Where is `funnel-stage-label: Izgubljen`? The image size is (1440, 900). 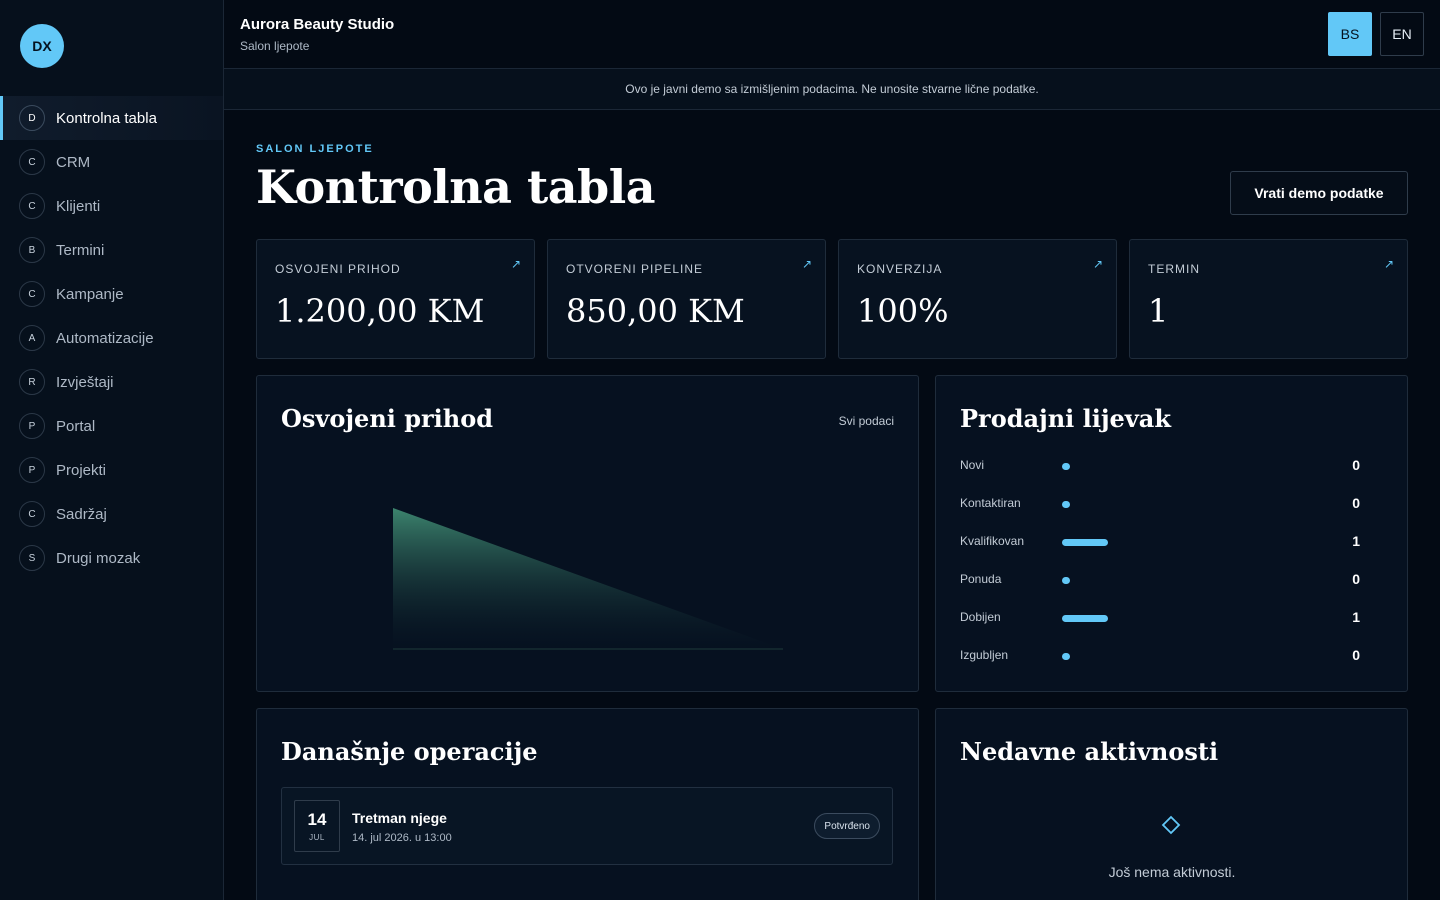 funnel-stage-label: Izgubljen is located at coordinates (984, 655).